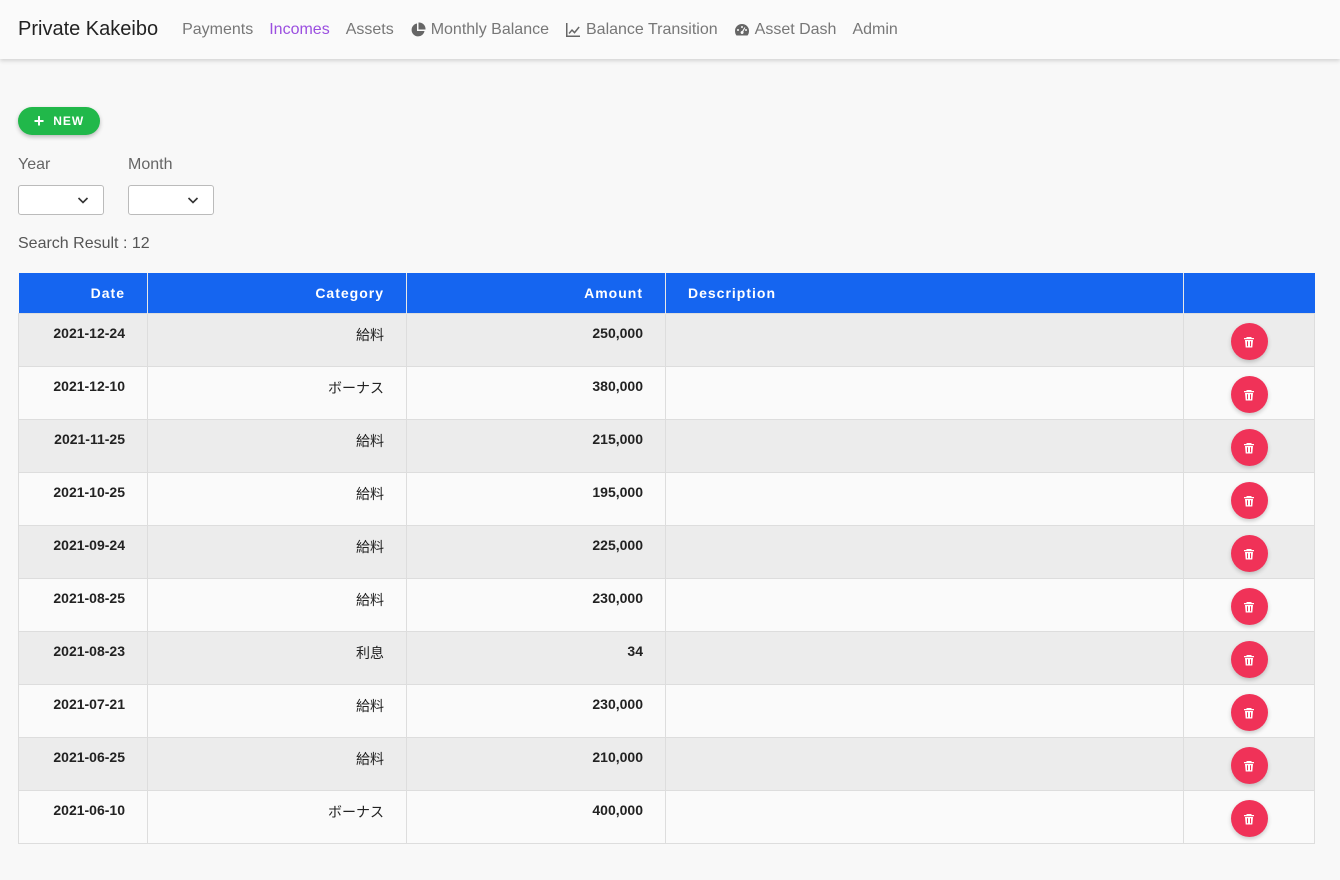  Describe the element at coordinates (536, 293) in the screenshot. I see `header-amount: Amount` at that location.